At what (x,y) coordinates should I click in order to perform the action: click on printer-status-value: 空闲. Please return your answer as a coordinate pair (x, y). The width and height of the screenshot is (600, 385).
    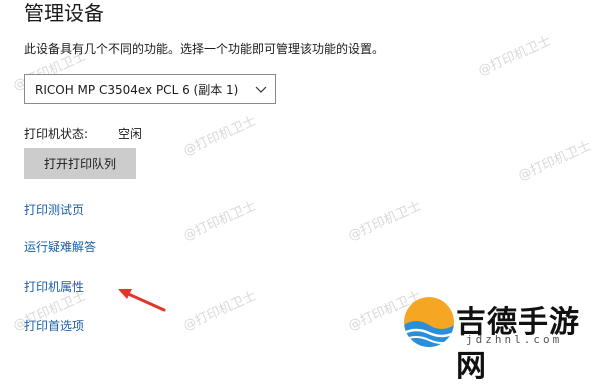
    Looking at the image, I should click on (130, 134).